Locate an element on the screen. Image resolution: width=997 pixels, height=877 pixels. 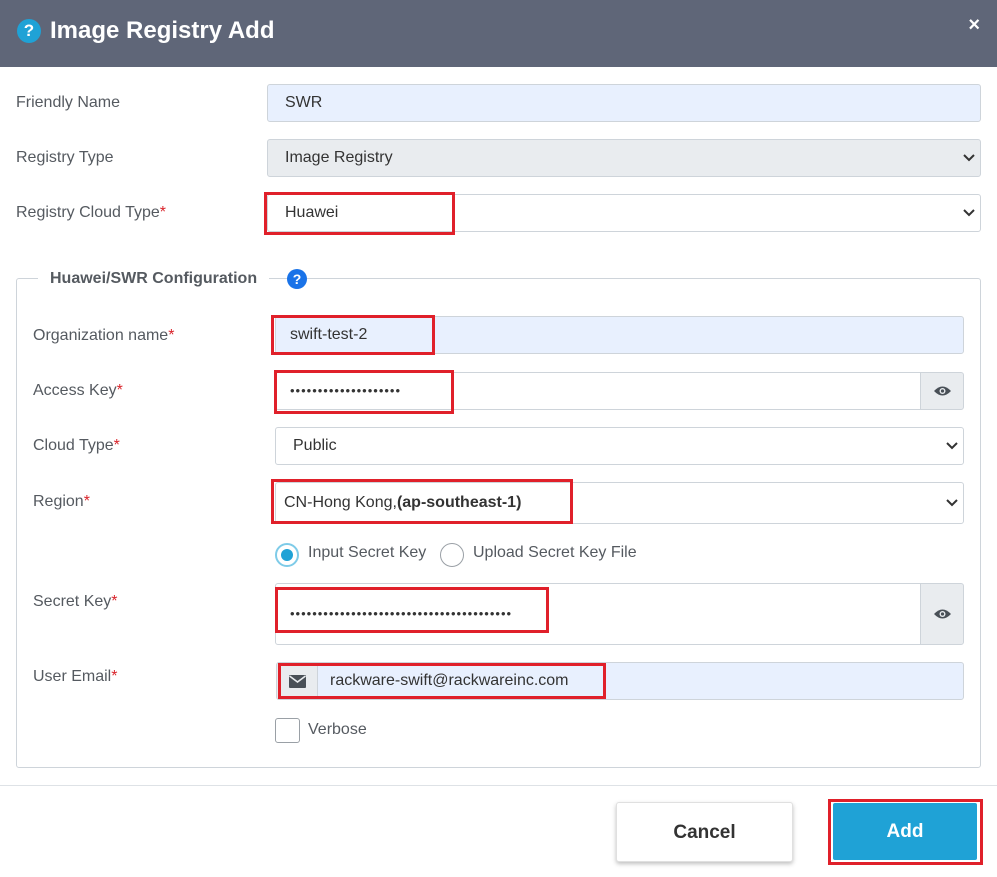
cloud-type-label: Cloud Type* is located at coordinates (76, 445).